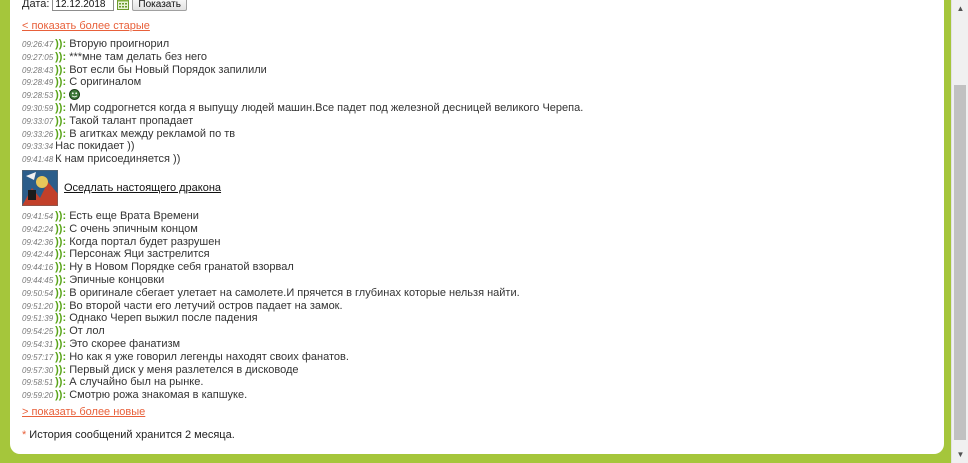 The image size is (968, 463). What do you see at coordinates (136, 382) in the screenshot?
I see `message-text: А случайно был на рынке.` at bounding box center [136, 382].